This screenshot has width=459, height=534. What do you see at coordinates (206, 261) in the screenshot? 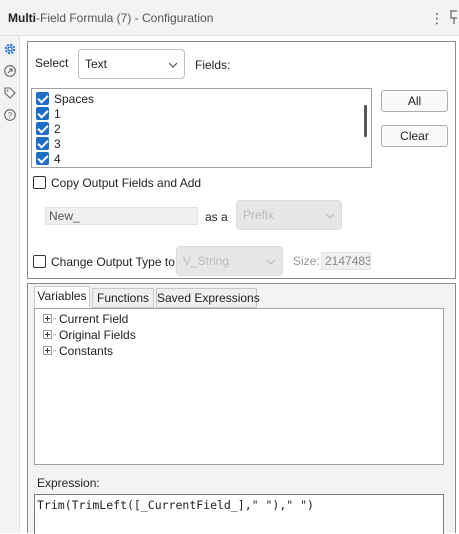
I see `output-type-value: V_String` at bounding box center [206, 261].